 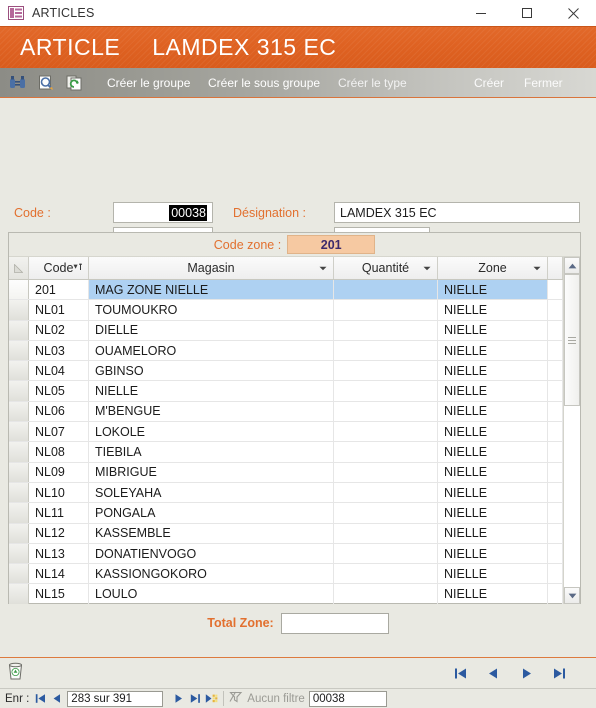 I want to click on cell-code: NL05, so click(x=59, y=391).